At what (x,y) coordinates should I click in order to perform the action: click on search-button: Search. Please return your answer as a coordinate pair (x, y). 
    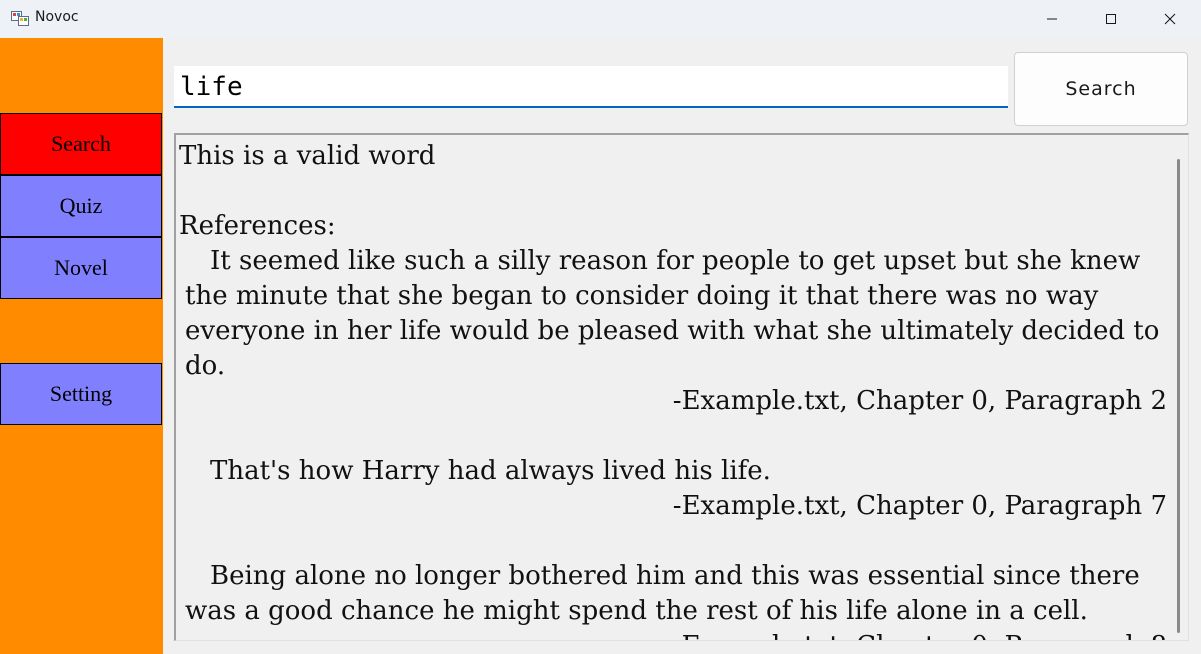
    Looking at the image, I should click on (1101, 89).